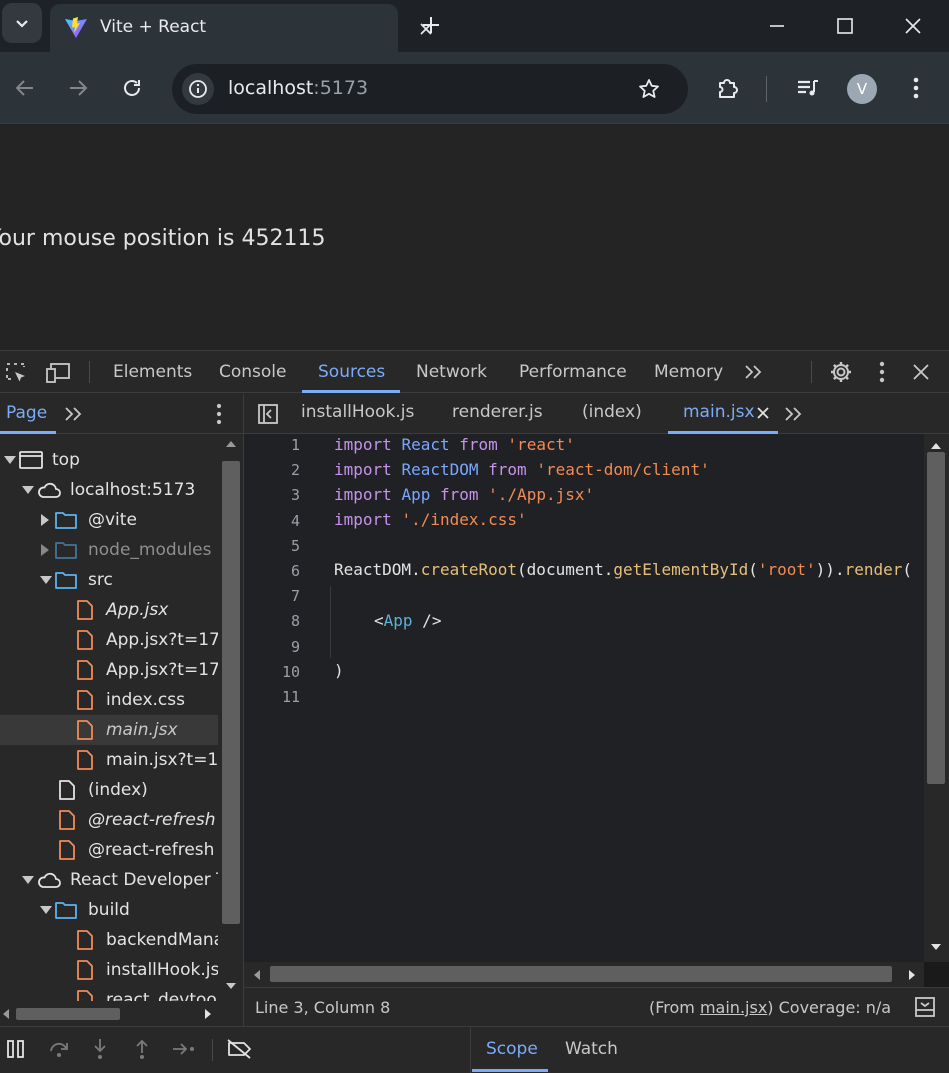  Describe the element at coordinates (184, 1049) in the screenshot. I see `step-icon` at that location.